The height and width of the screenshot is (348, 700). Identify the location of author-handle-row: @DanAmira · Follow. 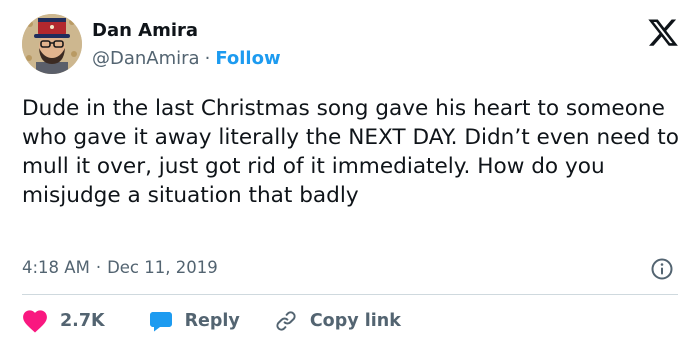
(186, 59).